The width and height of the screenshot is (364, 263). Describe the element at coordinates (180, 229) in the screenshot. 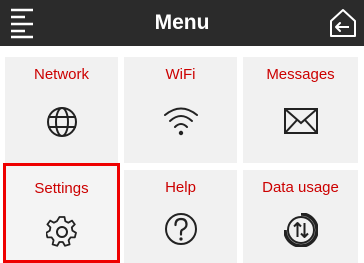

I see `question-circle-icon` at that location.